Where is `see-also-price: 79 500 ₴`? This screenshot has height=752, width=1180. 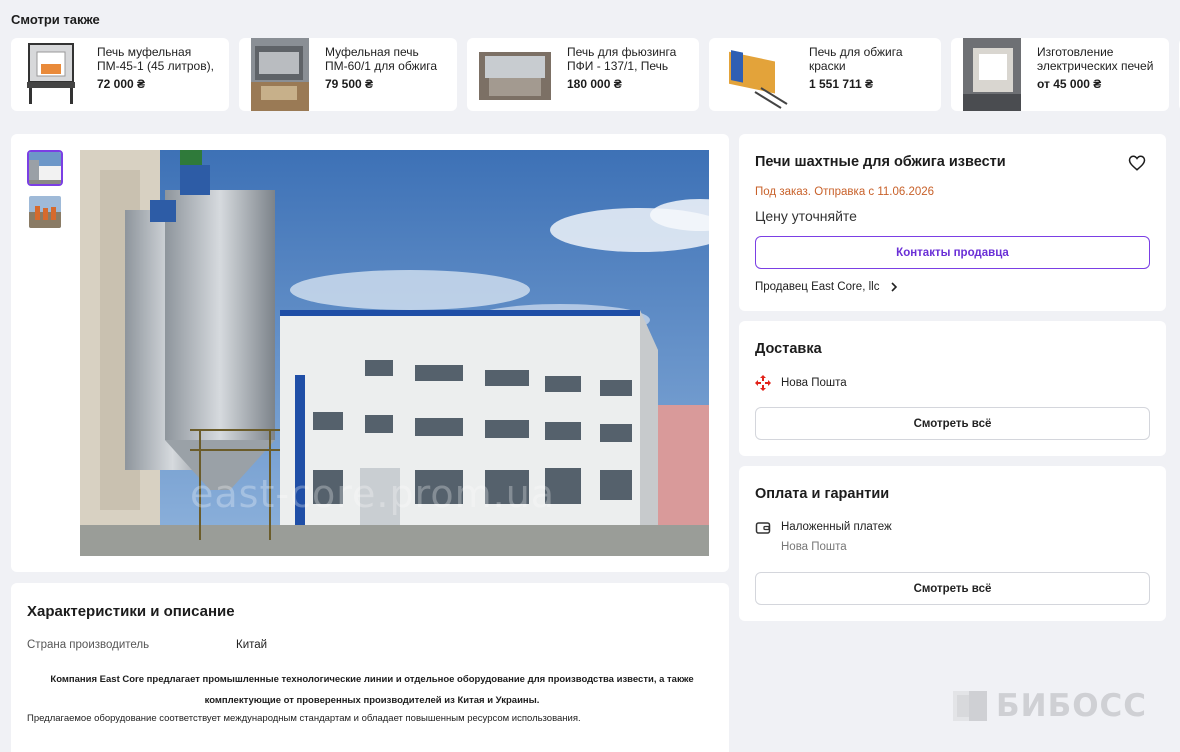 see-also-price: 79 500 ₴ is located at coordinates (349, 84).